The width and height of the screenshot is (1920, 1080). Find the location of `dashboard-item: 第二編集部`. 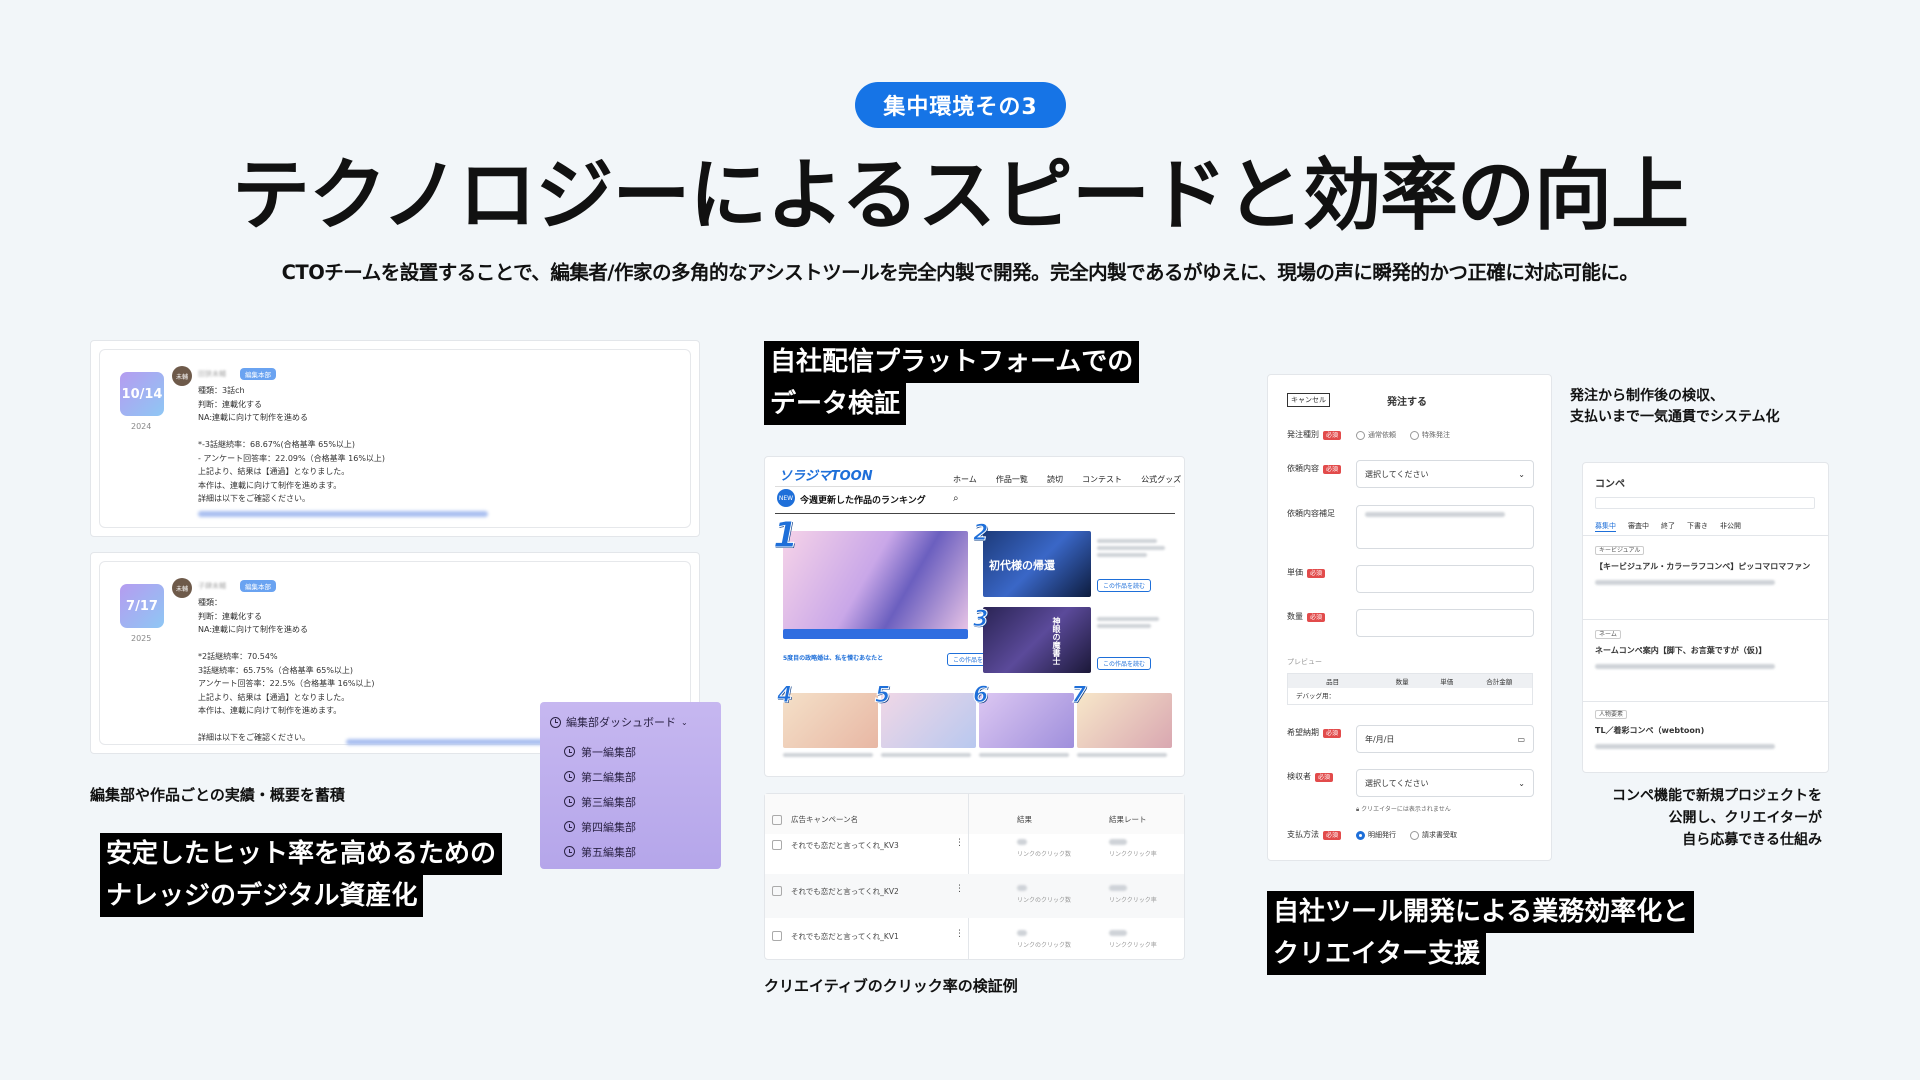

dashboard-item: 第二編集部 is located at coordinates (630, 776).